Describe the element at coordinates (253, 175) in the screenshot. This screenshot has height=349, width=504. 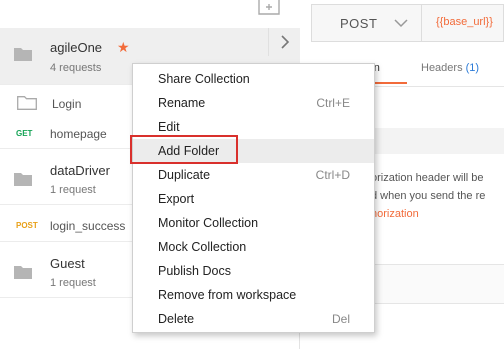
I see `menu-item-duplicate: Duplicate Ctrl+D` at that location.